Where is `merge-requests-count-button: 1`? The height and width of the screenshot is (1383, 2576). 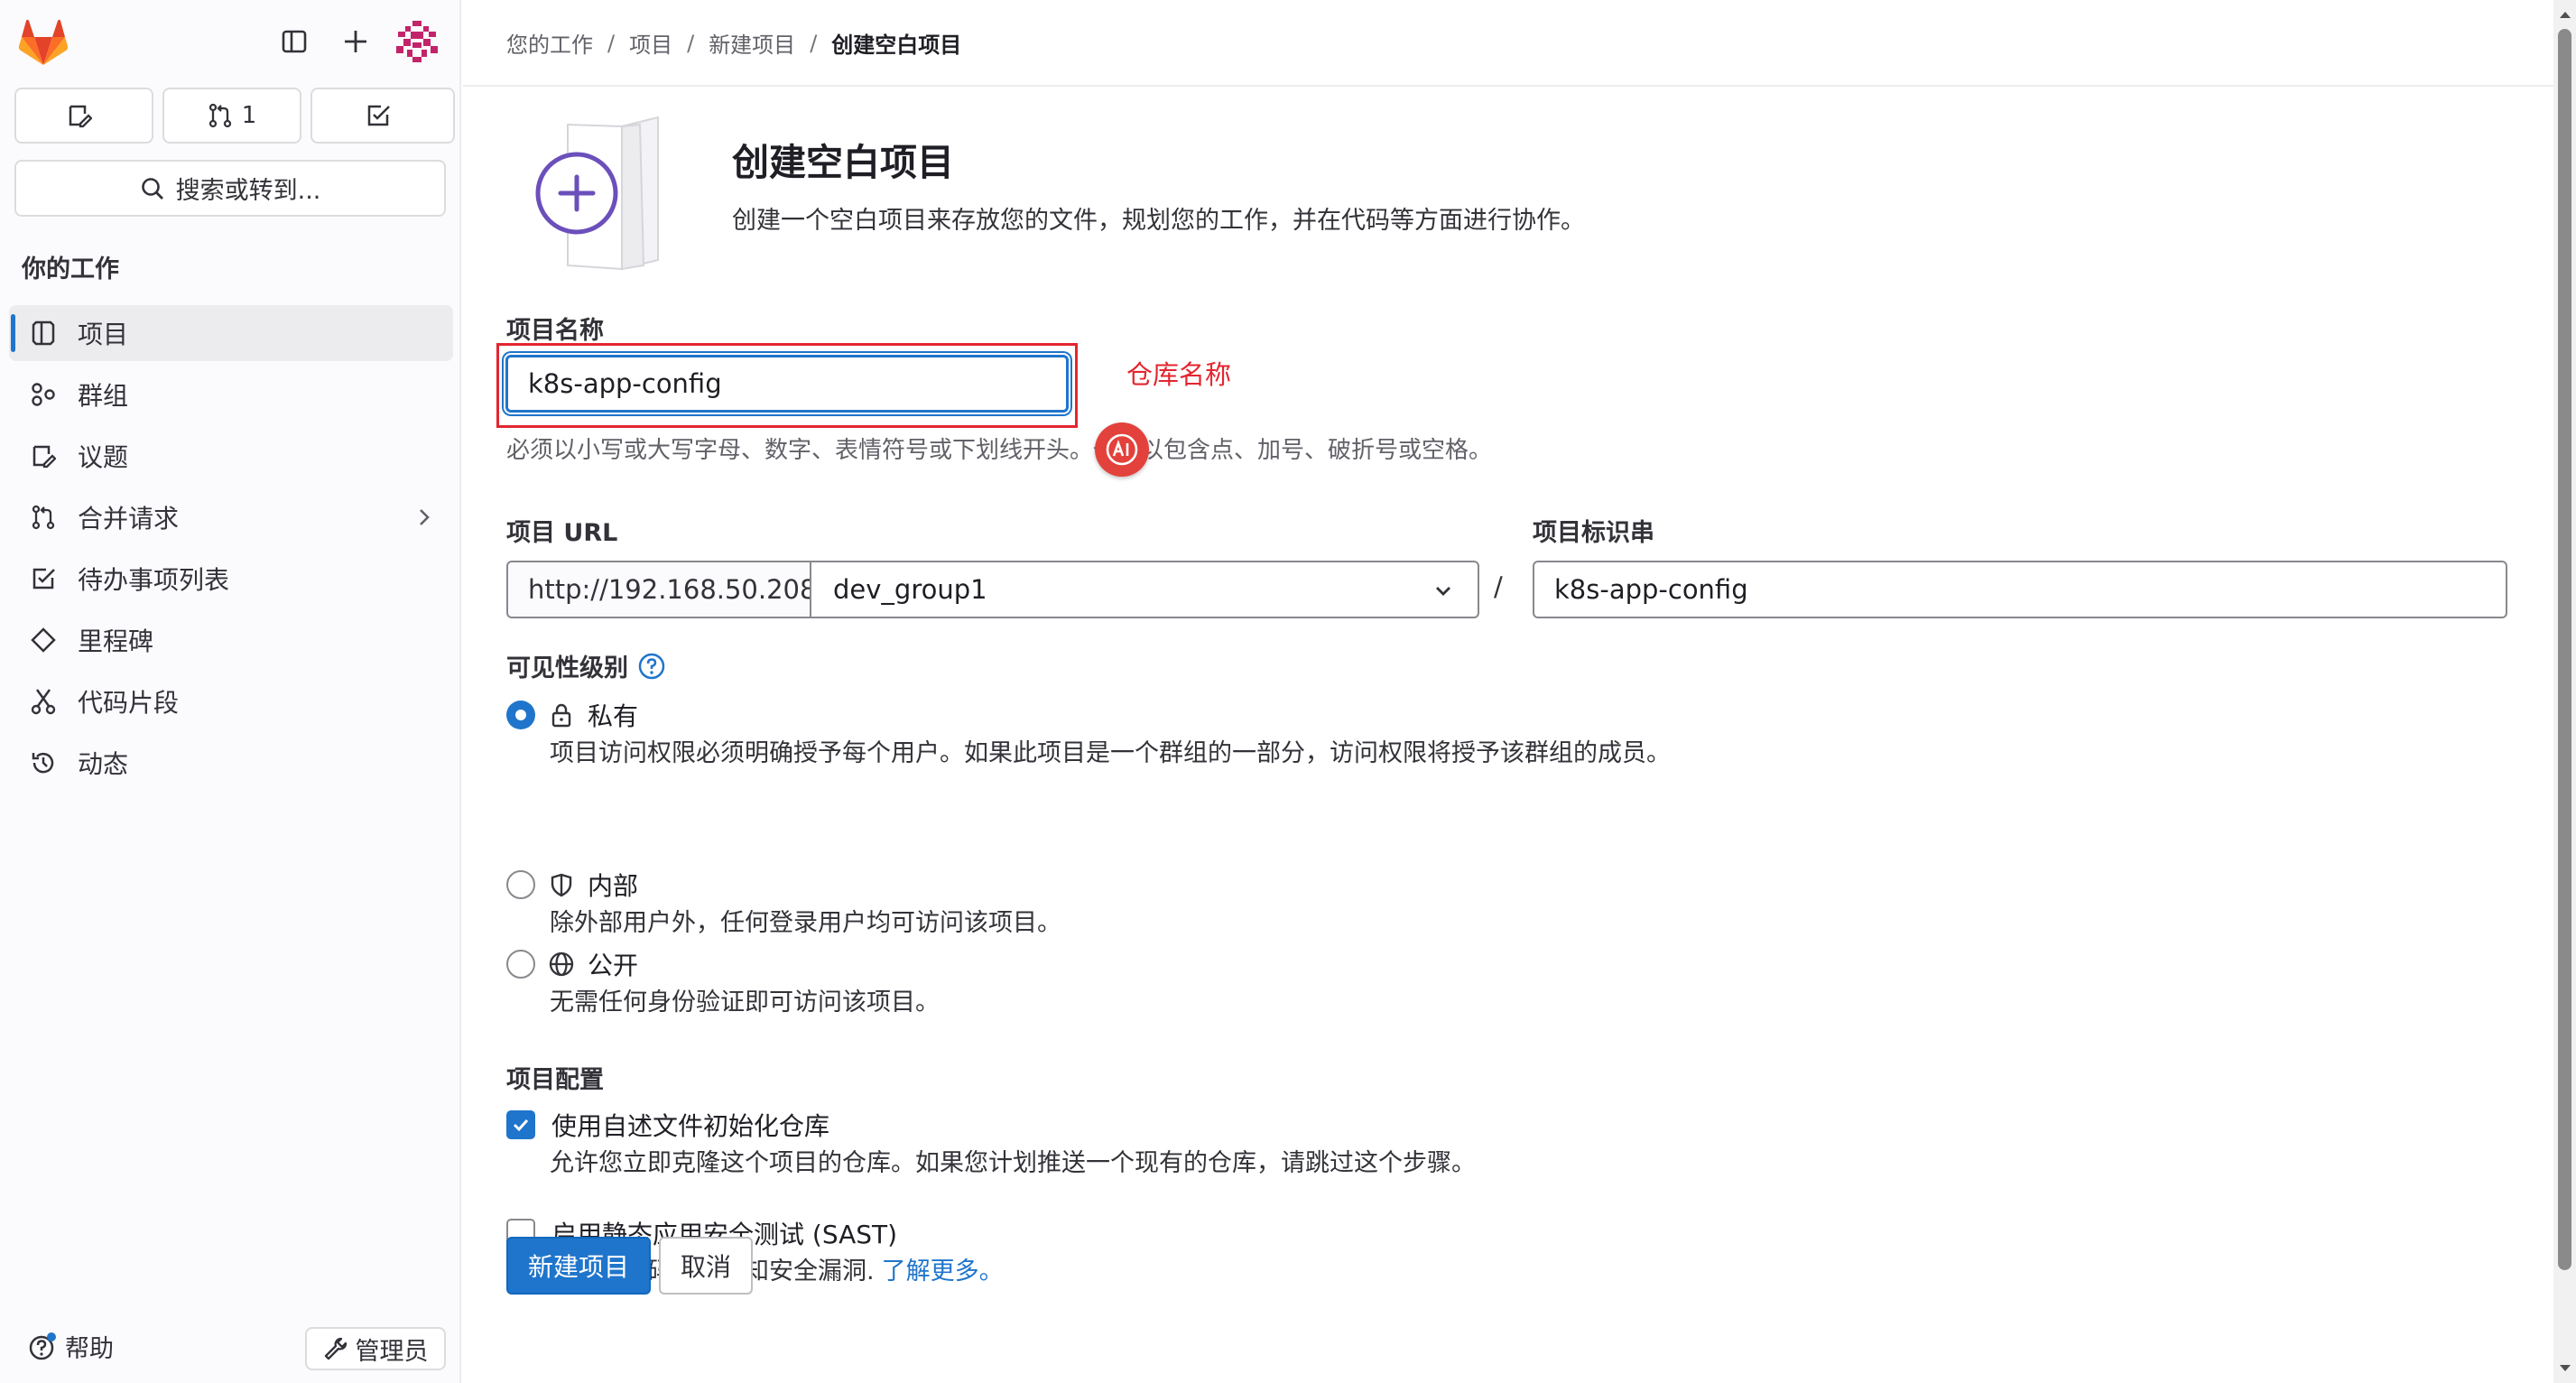
merge-requests-count-button: 1 is located at coordinates (231, 116).